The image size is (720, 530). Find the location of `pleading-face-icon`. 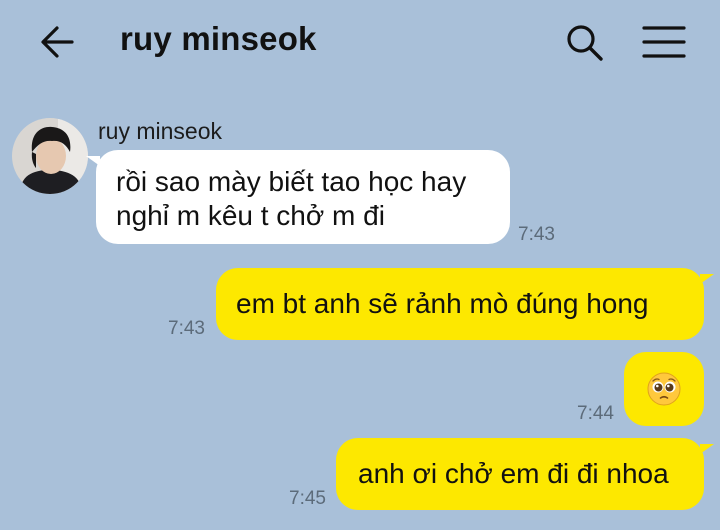

pleading-face-icon is located at coordinates (664, 389).